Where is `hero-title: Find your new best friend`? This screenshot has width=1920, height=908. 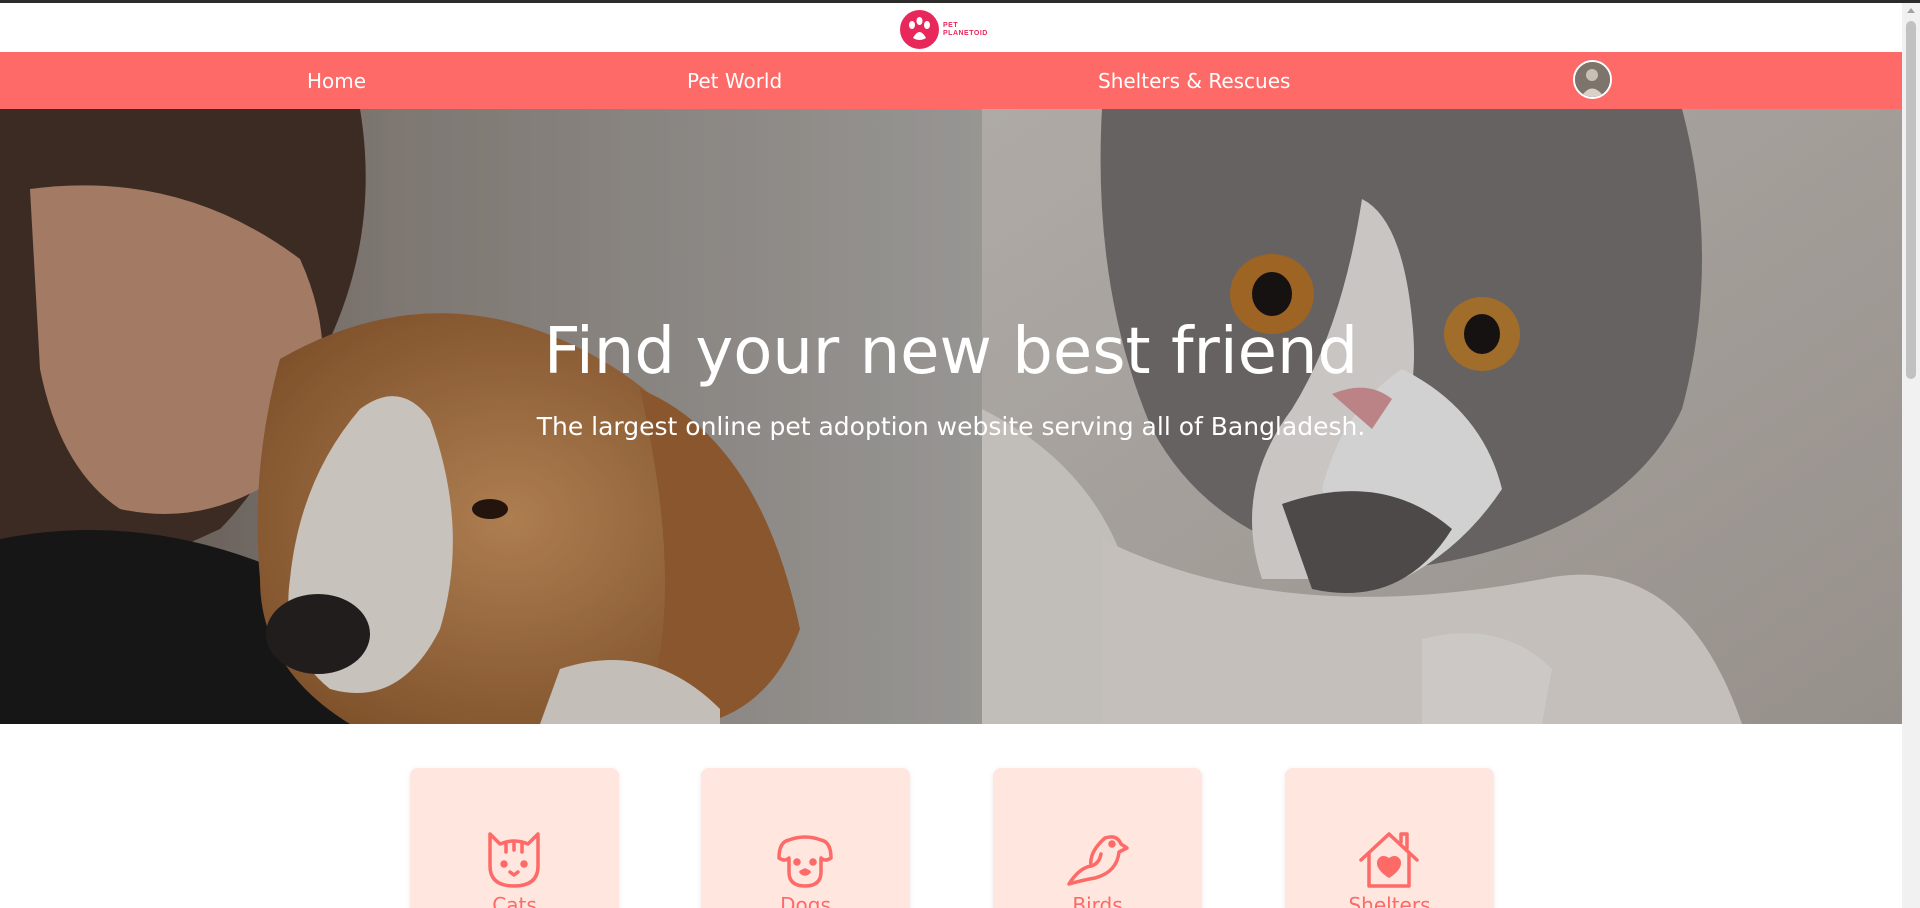
hero-title: Find your new best friend is located at coordinates (951, 352).